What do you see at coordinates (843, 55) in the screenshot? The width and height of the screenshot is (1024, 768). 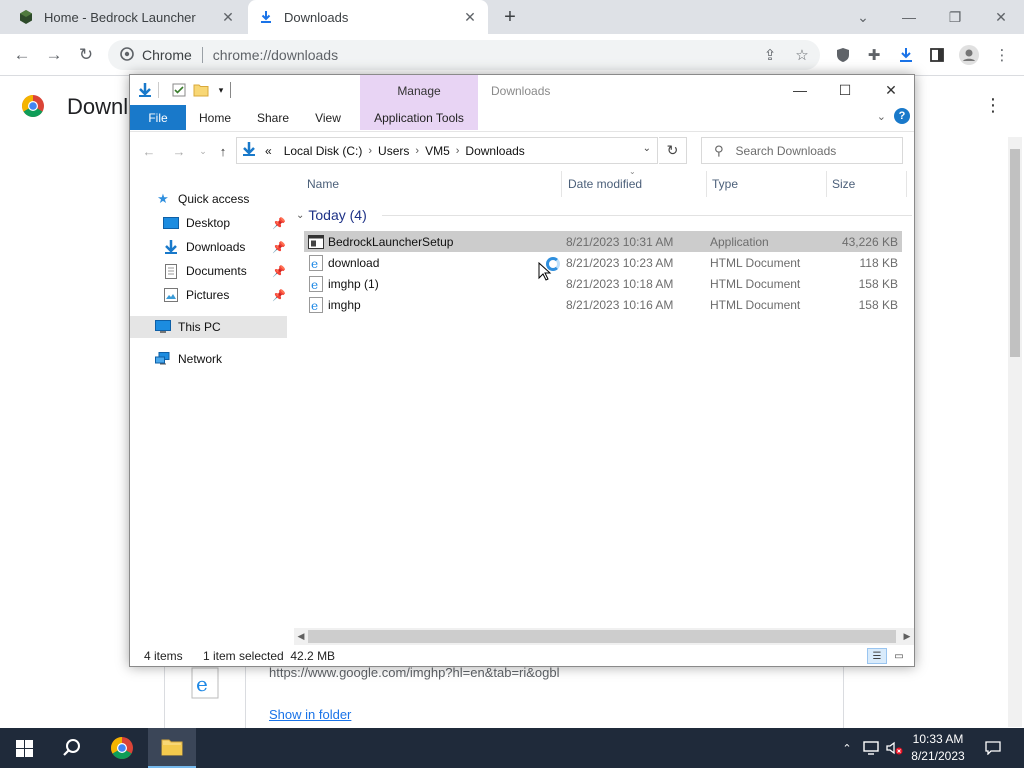 I see `ublock-icon` at bounding box center [843, 55].